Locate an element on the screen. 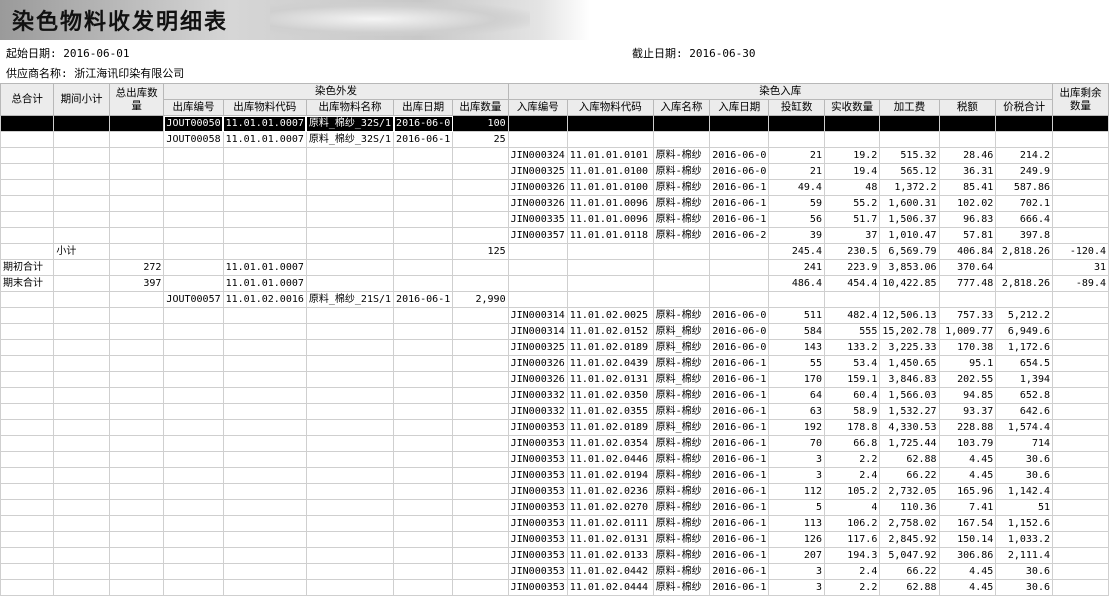  cell-received-qty: 194.3 is located at coordinates (852, 555).